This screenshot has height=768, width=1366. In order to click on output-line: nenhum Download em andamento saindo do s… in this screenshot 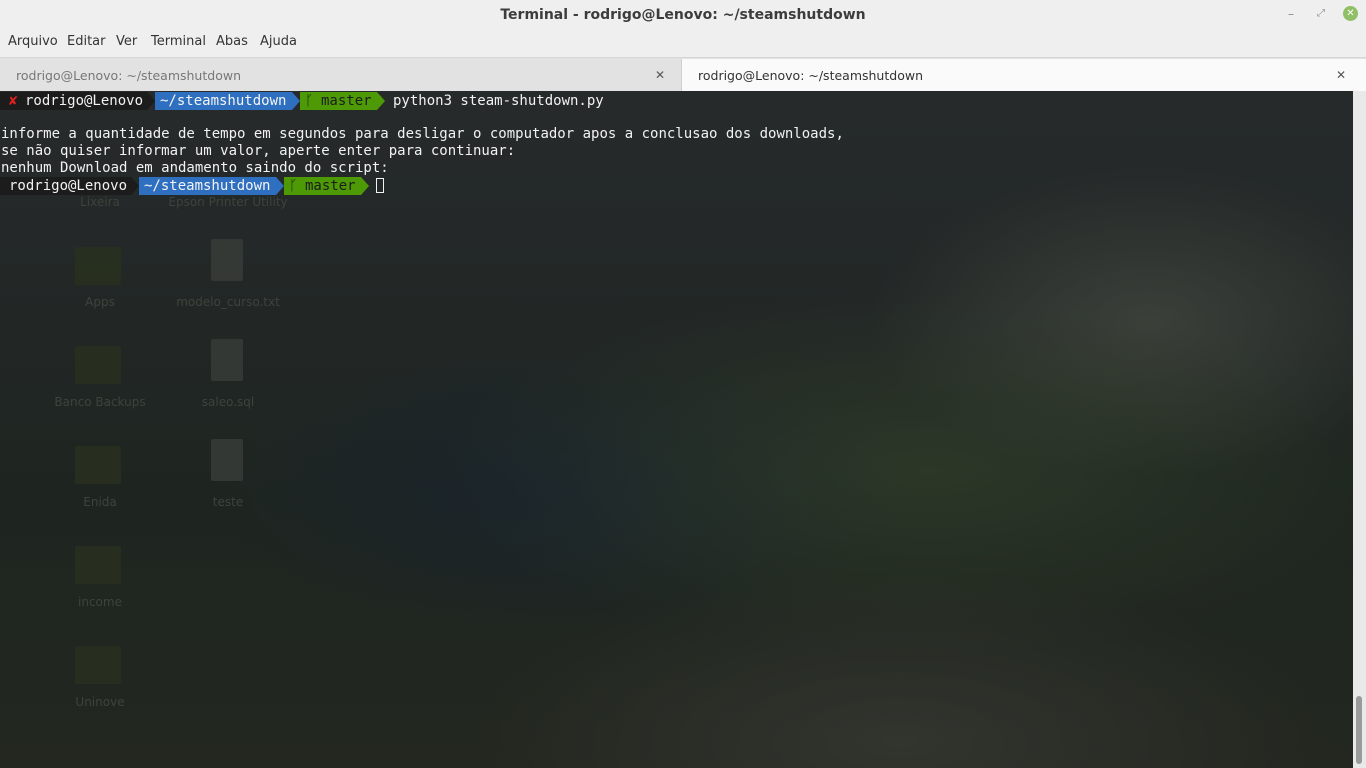, I will do `click(195, 168)`.